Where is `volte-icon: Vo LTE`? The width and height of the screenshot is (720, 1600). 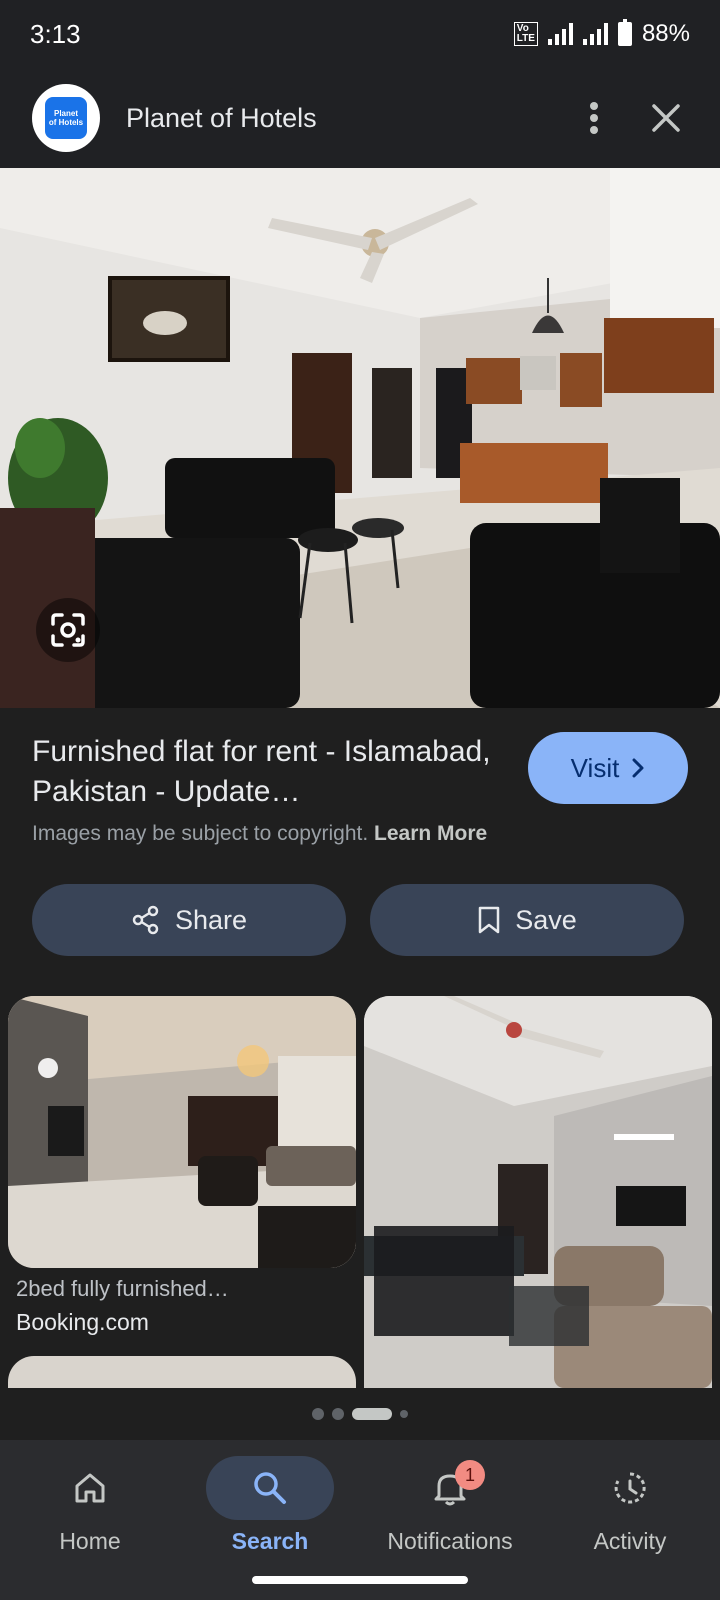 volte-icon: Vo LTE is located at coordinates (525, 34).